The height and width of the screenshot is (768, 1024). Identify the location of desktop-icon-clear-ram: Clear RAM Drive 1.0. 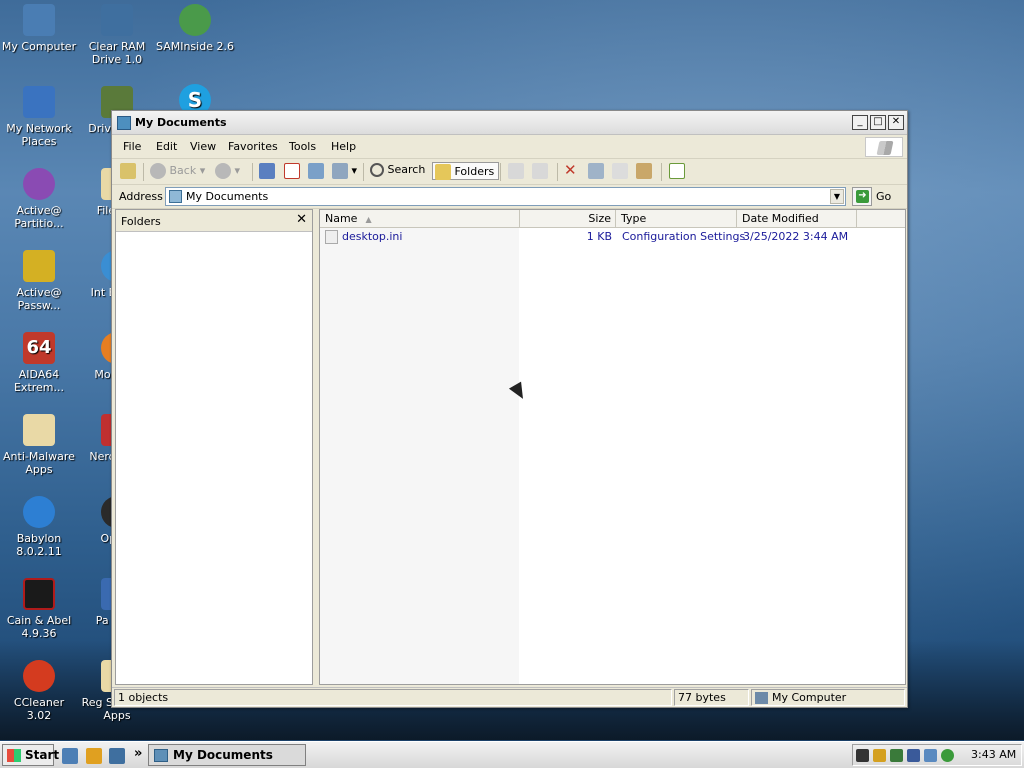
(117, 35).